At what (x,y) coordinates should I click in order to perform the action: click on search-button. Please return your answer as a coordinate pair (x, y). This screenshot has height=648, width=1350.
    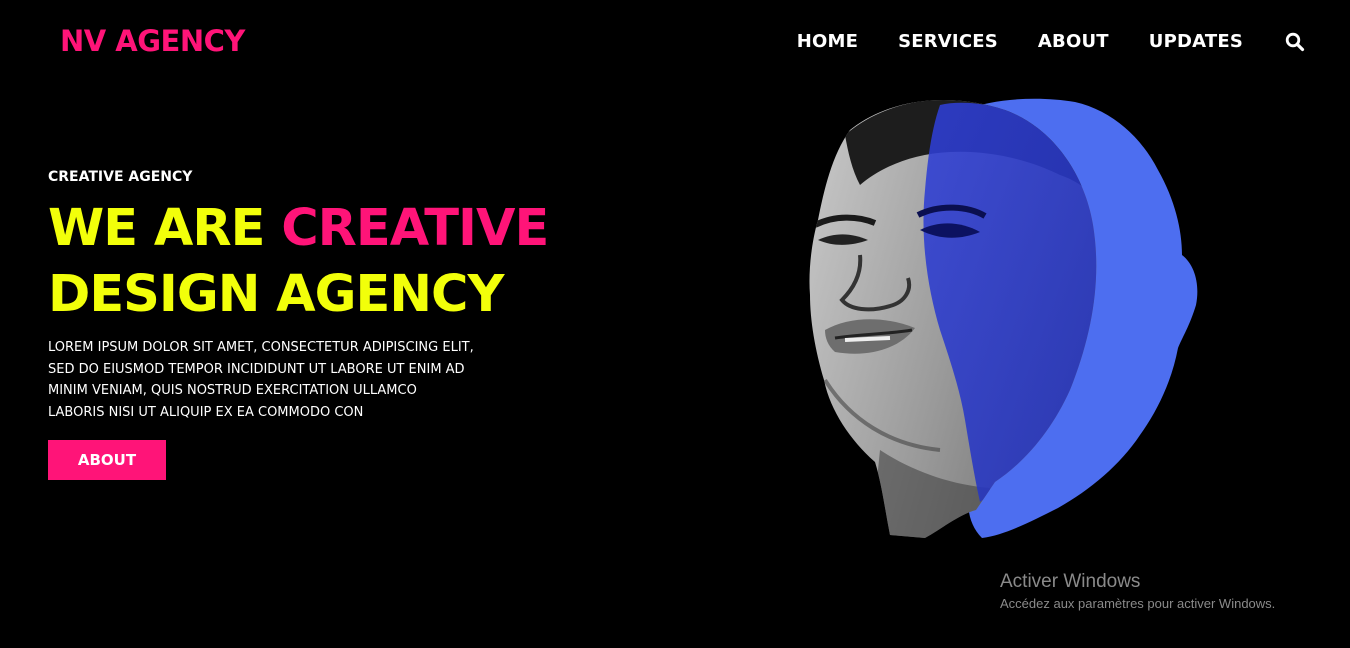
    Looking at the image, I should click on (1295, 42).